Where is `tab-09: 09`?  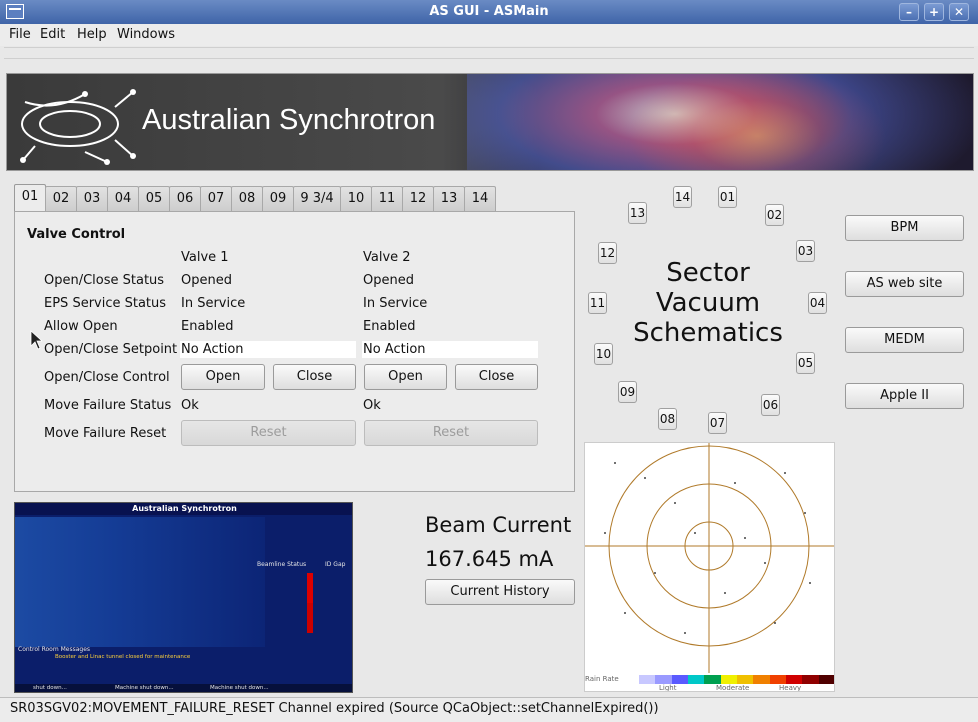
tab-09: 09 is located at coordinates (278, 198).